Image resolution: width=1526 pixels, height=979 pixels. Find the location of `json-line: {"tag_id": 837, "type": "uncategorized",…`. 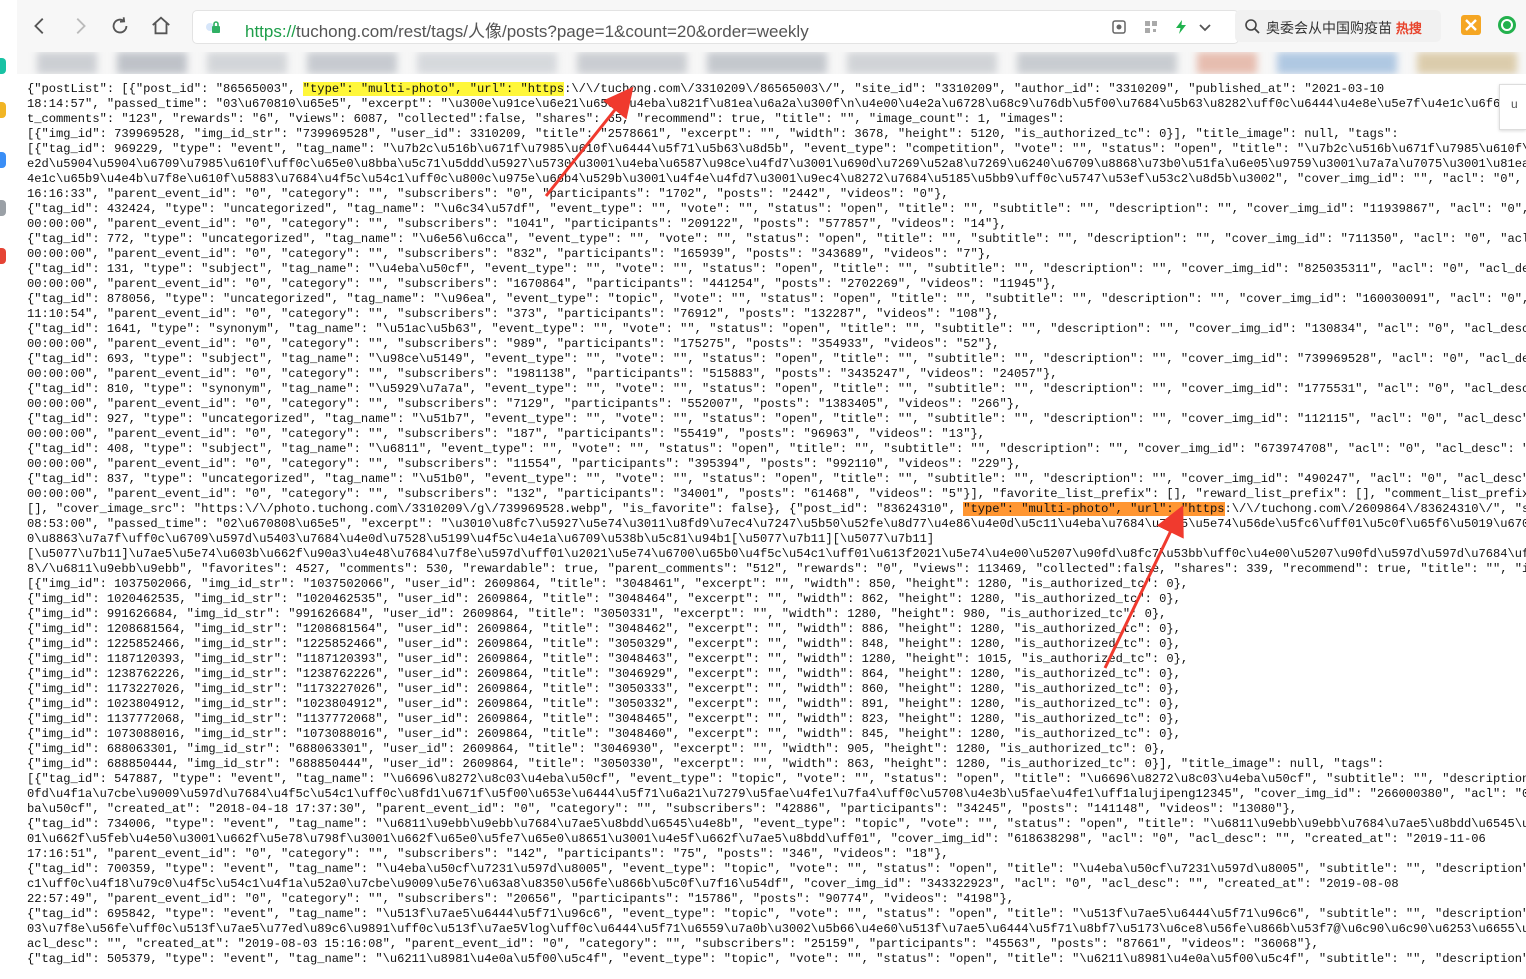

json-line: {"tag_id": 837, "type": "uncategorized",… is located at coordinates (776, 479).